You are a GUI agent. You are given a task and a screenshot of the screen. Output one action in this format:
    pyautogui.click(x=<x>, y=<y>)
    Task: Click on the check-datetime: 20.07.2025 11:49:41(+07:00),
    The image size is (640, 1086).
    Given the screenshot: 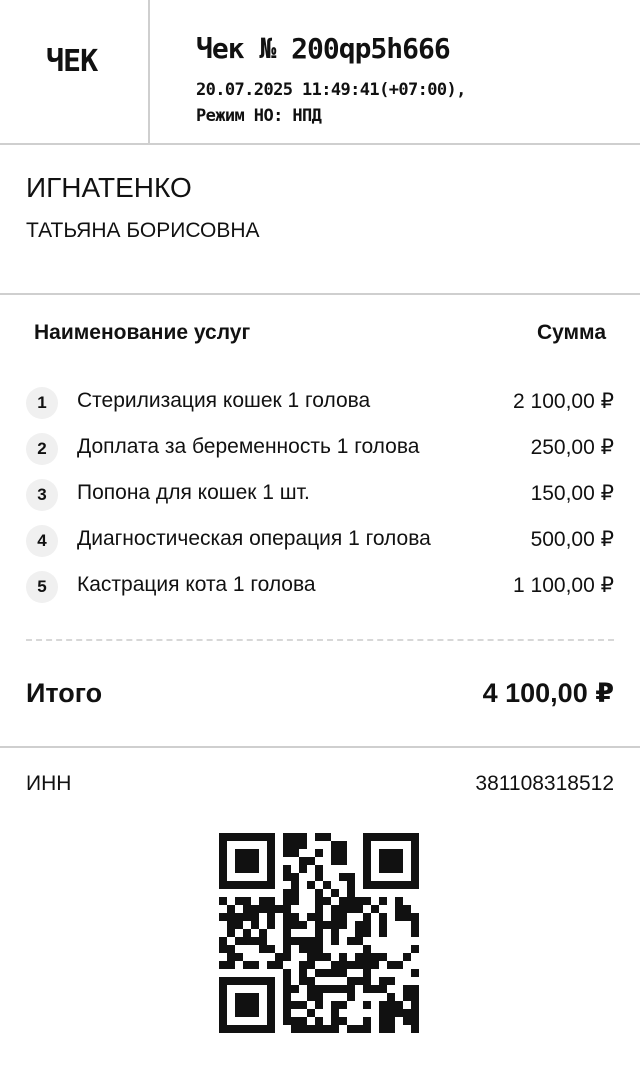 What is the action you would take?
    pyautogui.click(x=331, y=90)
    